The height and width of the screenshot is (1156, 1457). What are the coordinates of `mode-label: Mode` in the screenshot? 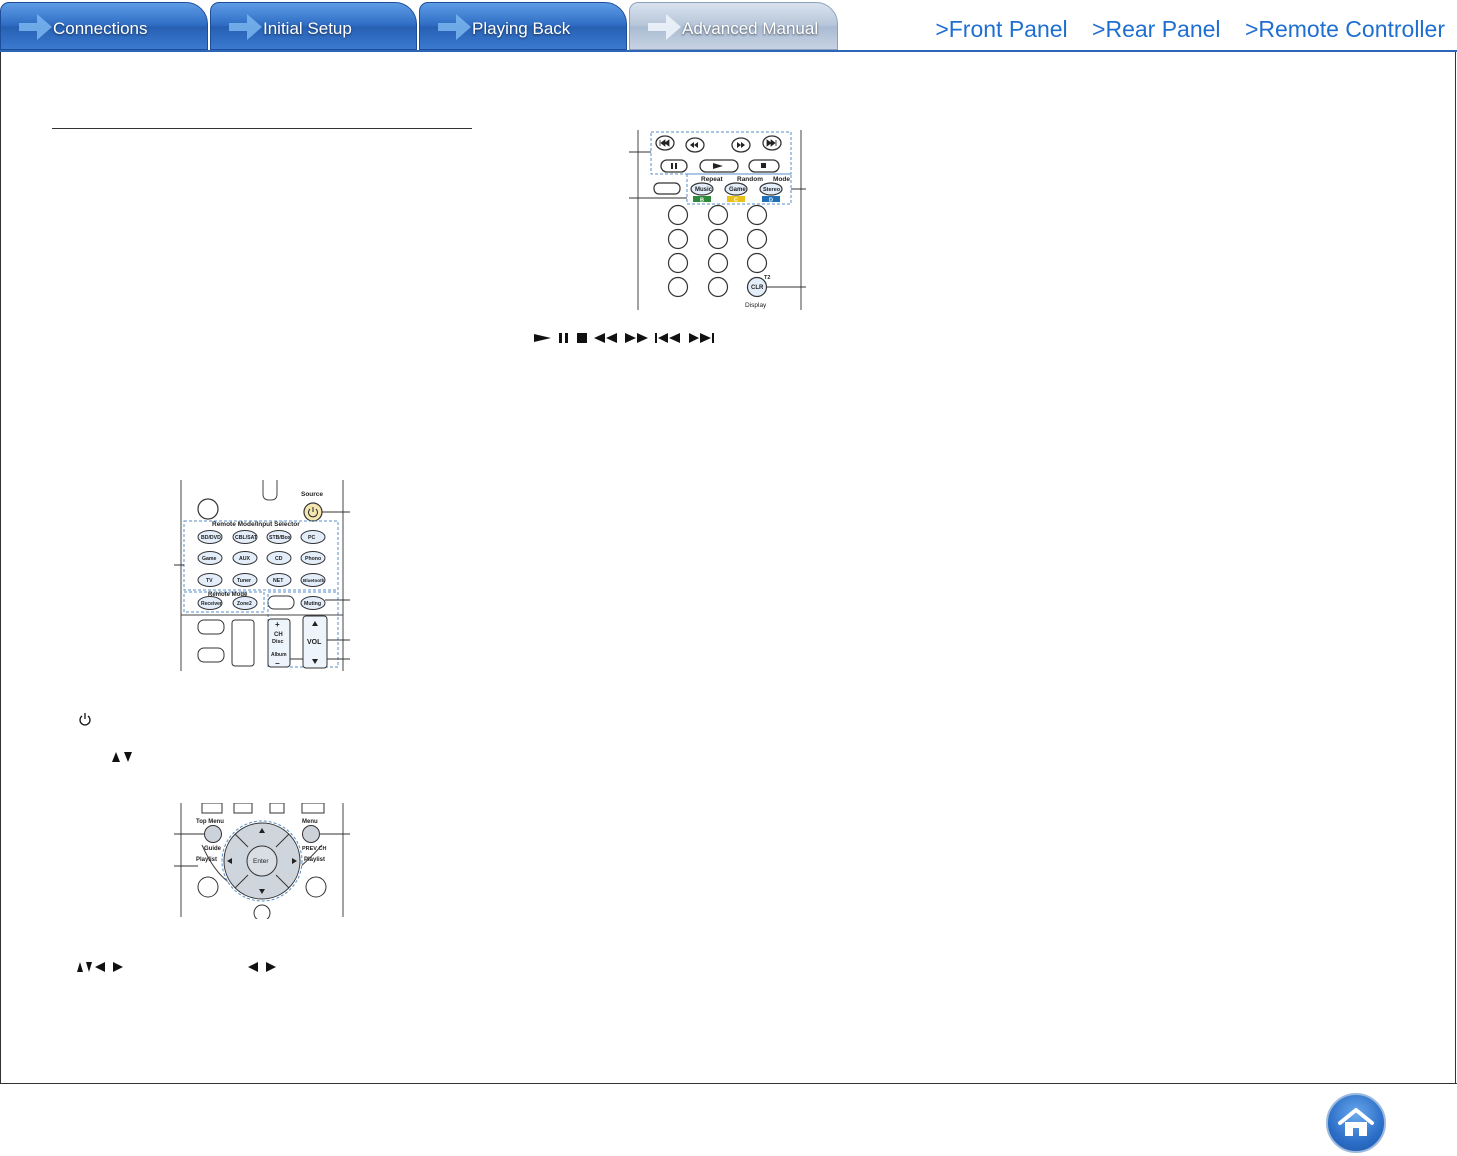 It's located at (781, 179).